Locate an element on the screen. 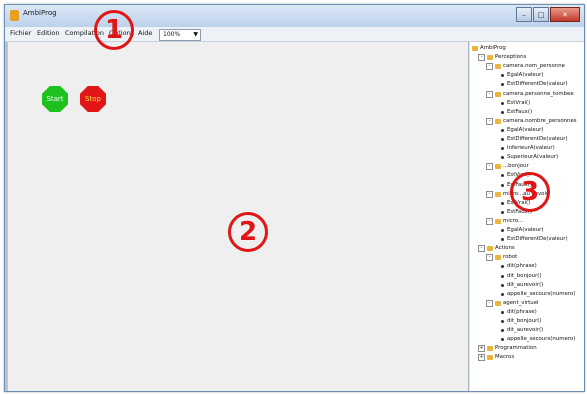  tree-label: EstDifferentDe(valeur) is located at coordinates (537, 239).